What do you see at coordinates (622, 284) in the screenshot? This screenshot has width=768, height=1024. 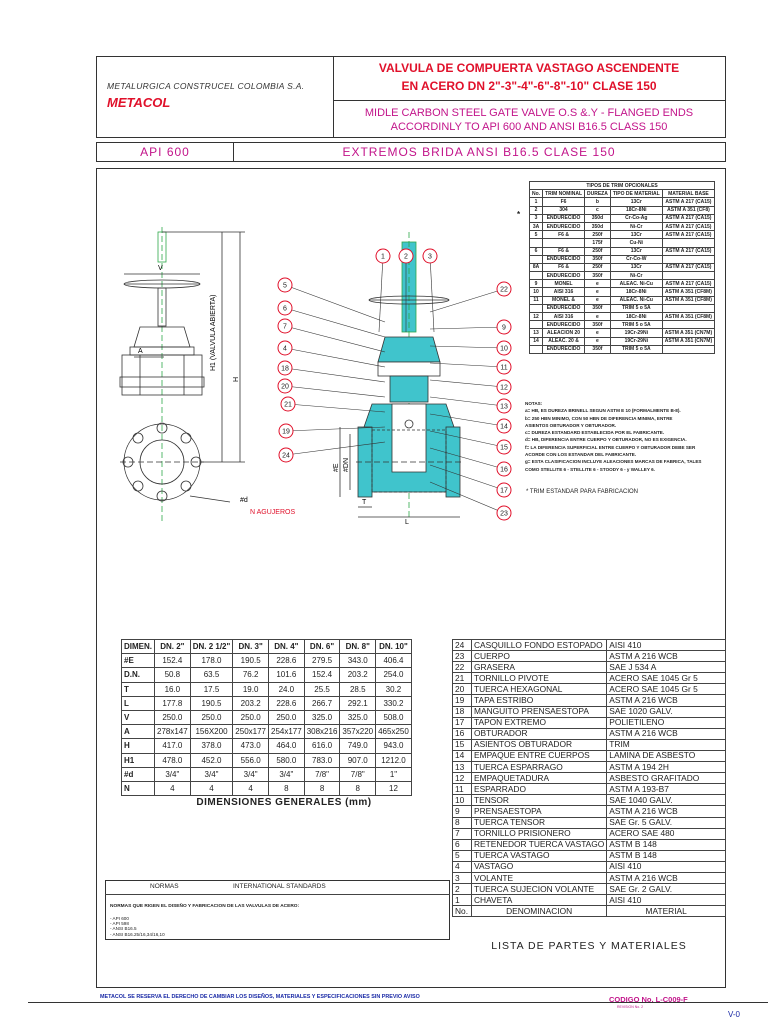 I see `trim-row: 9 MONEL e ALEAC. Ni-Cu ASTM A 217 (CA15)` at bounding box center [622, 284].